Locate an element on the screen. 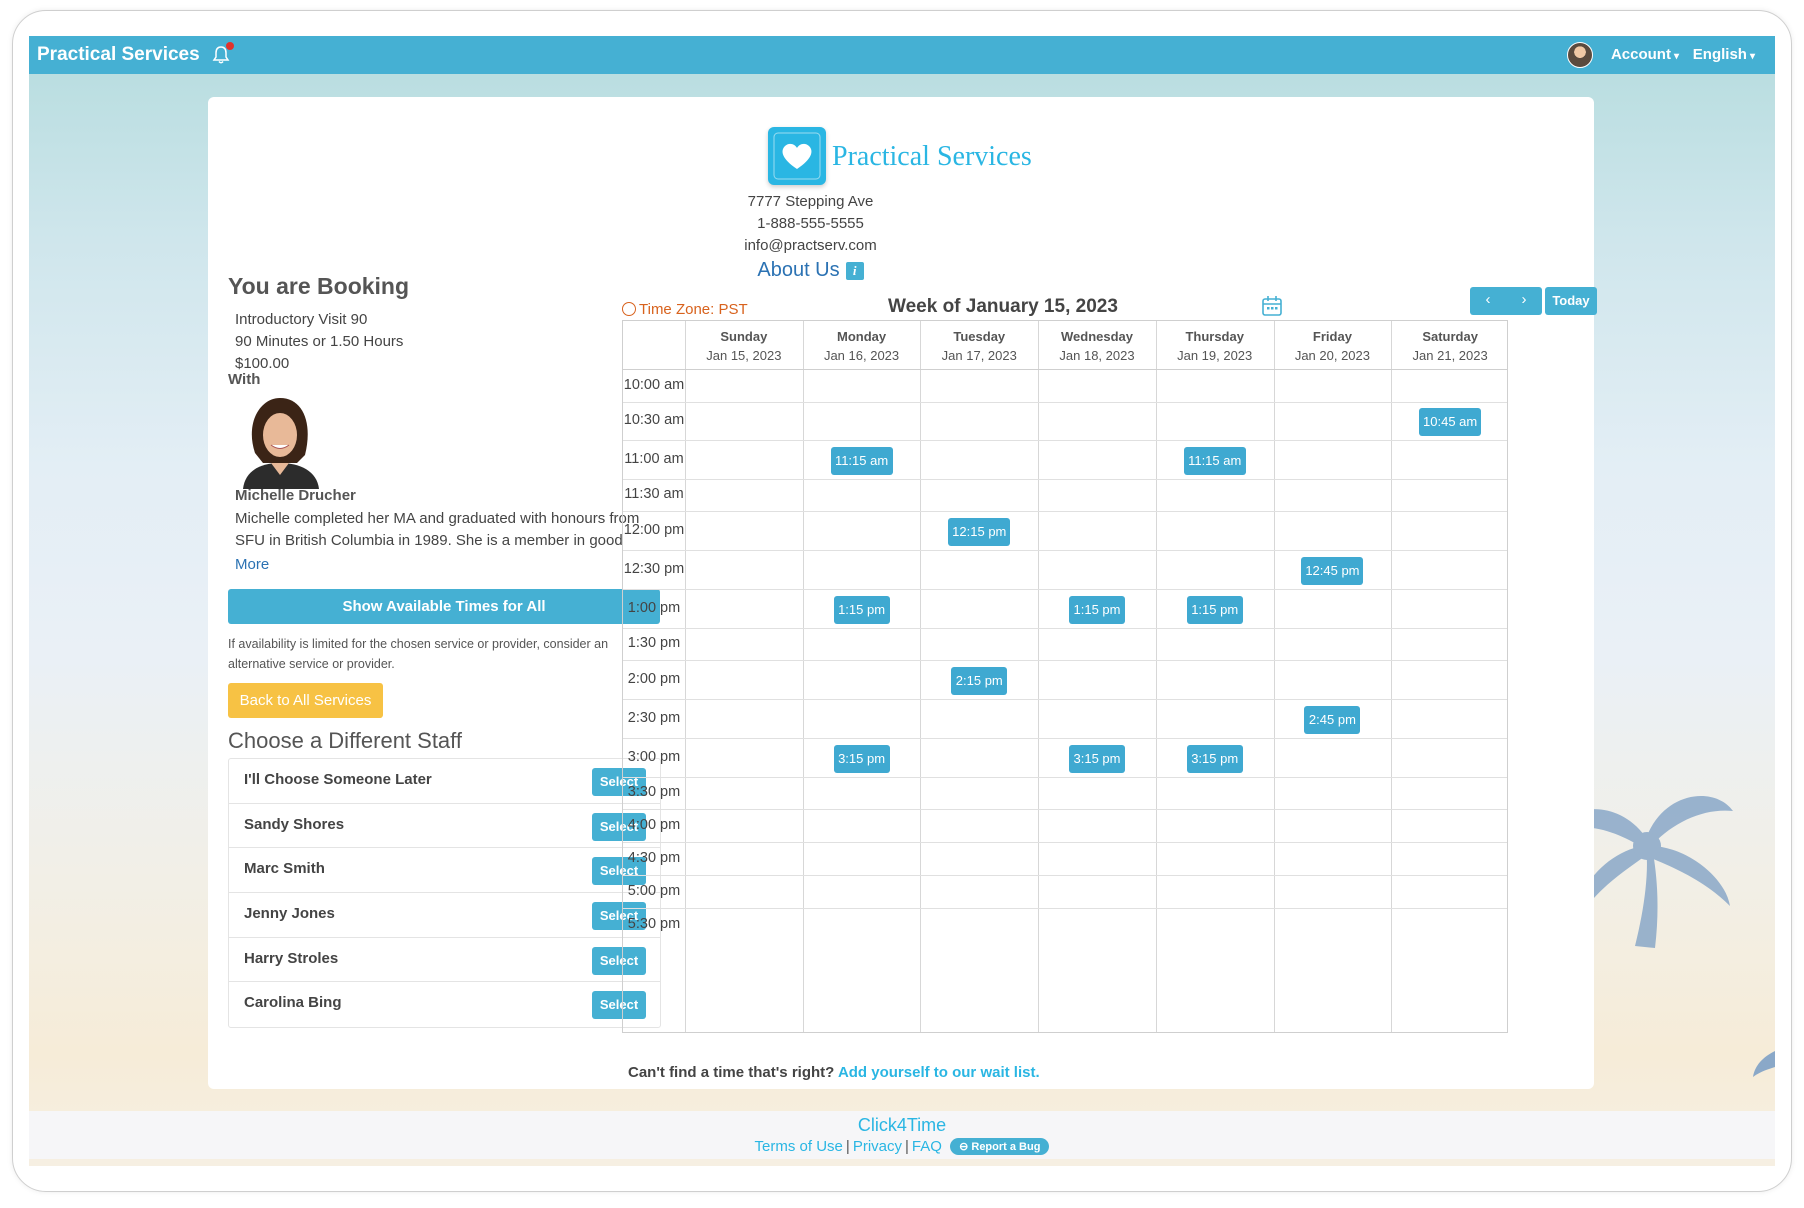  day-name: Thursday is located at coordinates (1214, 336).